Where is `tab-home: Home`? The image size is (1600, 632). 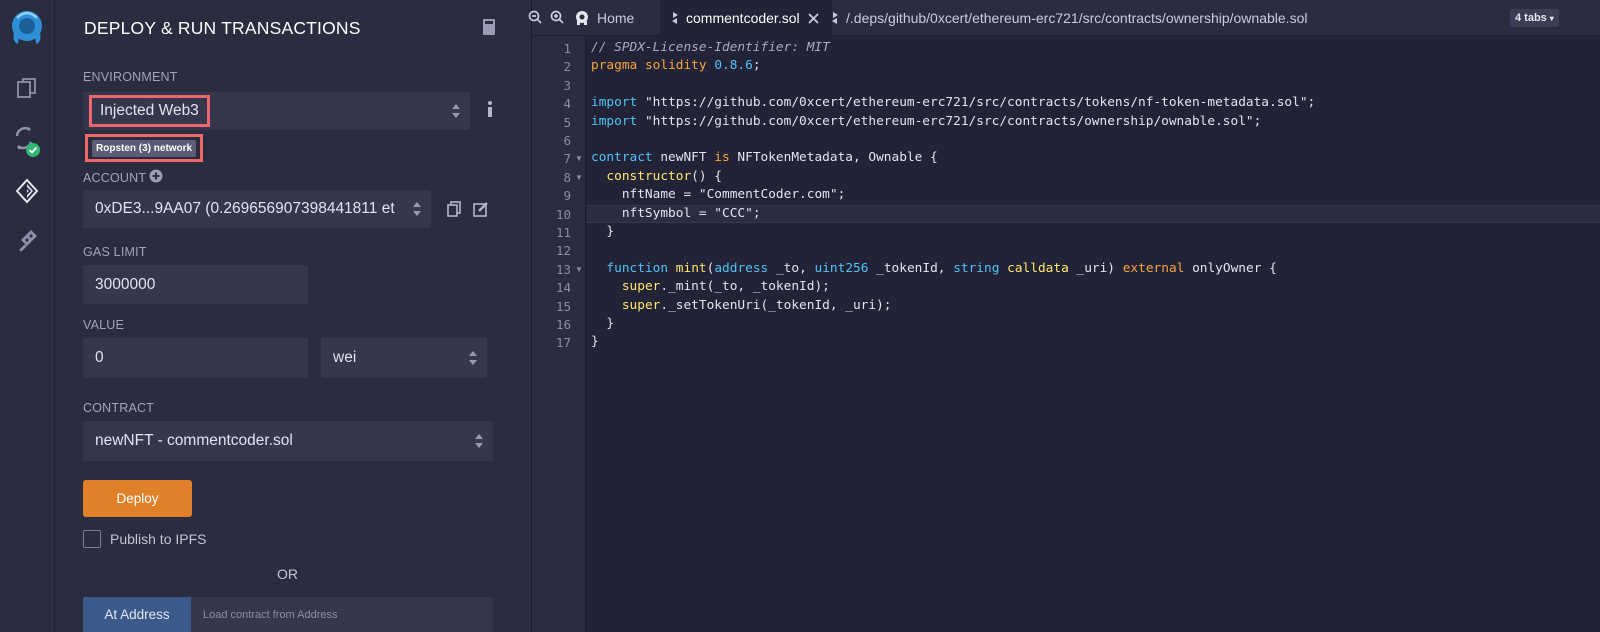
tab-home: Home is located at coordinates (604, 18).